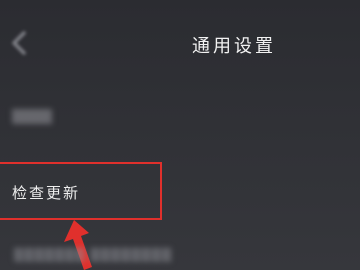 This screenshot has width=360, height=270. Describe the element at coordinates (32, 117) in the screenshot. I see `blurred-setting-item: ▒▒▒▒` at that location.